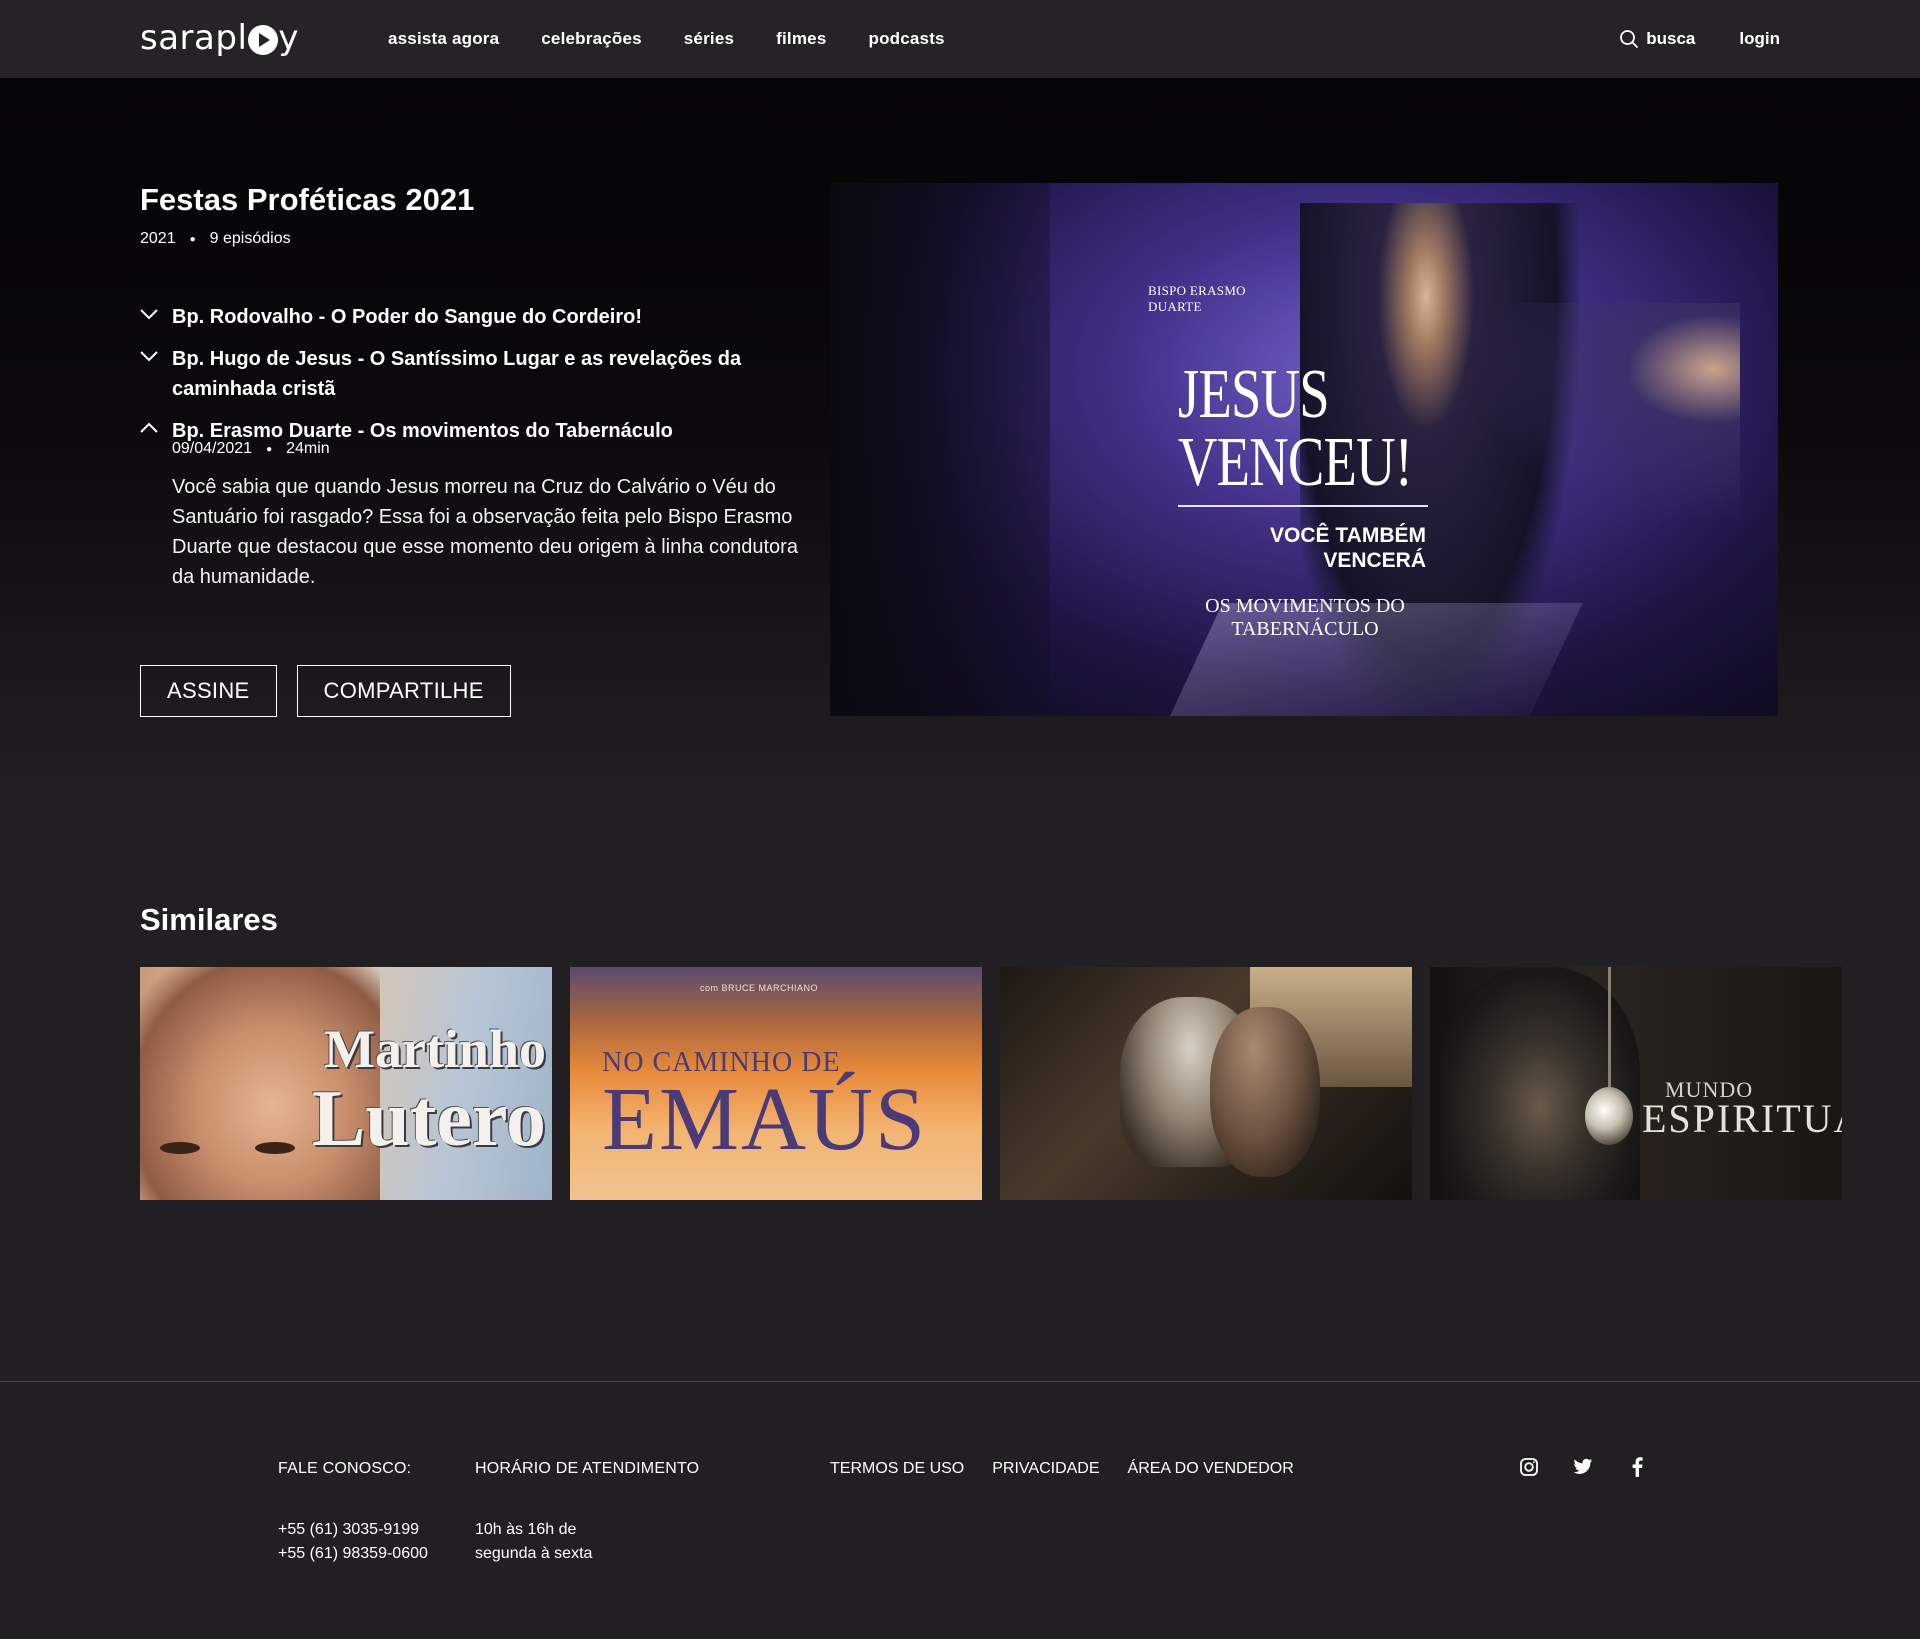  Describe the element at coordinates (1609, 1116) in the screenshot. I see `lightbulb-icon` at that location.